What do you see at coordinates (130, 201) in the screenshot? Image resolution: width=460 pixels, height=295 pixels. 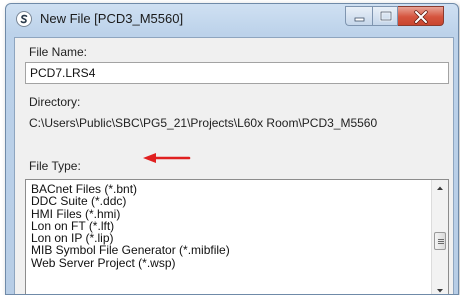 I see `list-item-ddc: DDC Suite (*.ddc)` at bounding box center [130, 201].